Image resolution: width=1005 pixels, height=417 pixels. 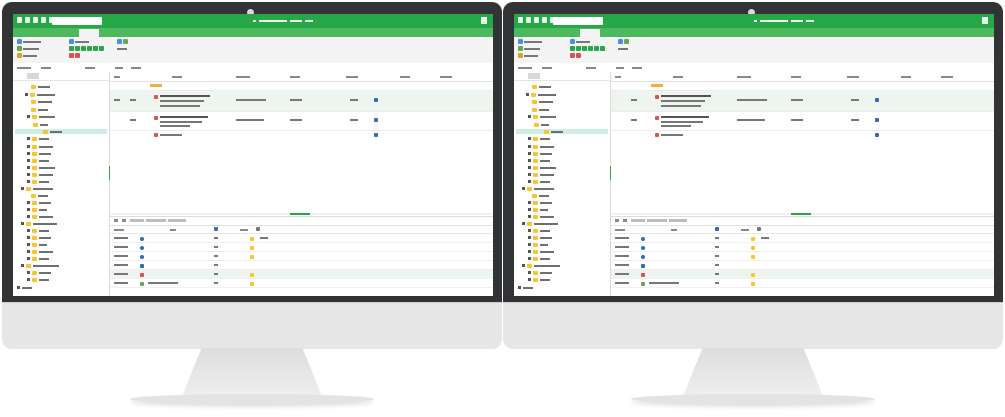 I want to click on sidebar-tab-mail, so click(x=21, y=76).